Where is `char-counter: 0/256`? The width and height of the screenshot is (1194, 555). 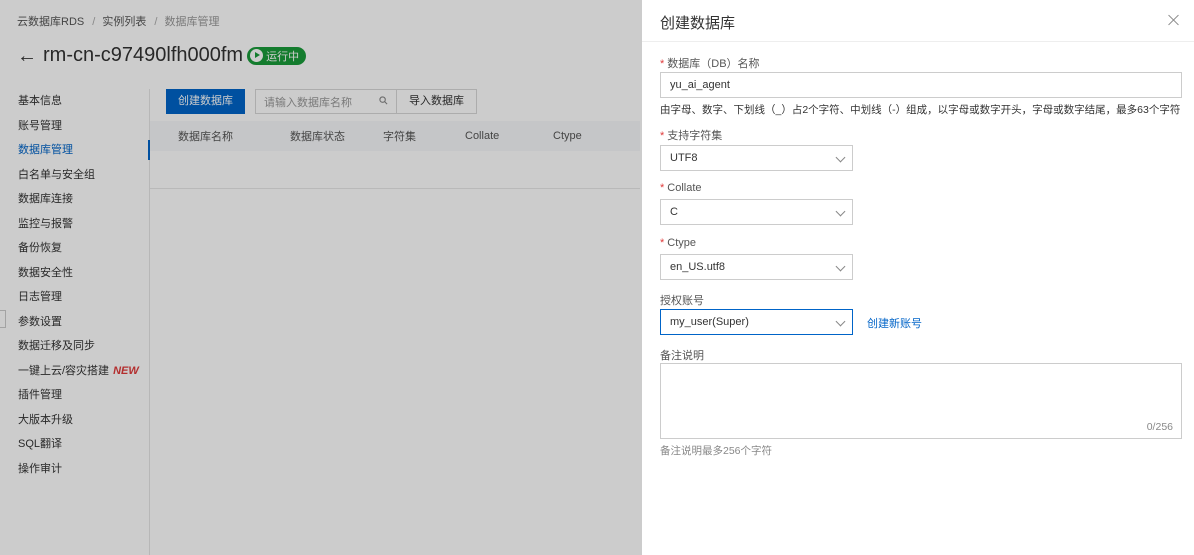
char-counter: 0/256 is located at coordinates (1159, 427).